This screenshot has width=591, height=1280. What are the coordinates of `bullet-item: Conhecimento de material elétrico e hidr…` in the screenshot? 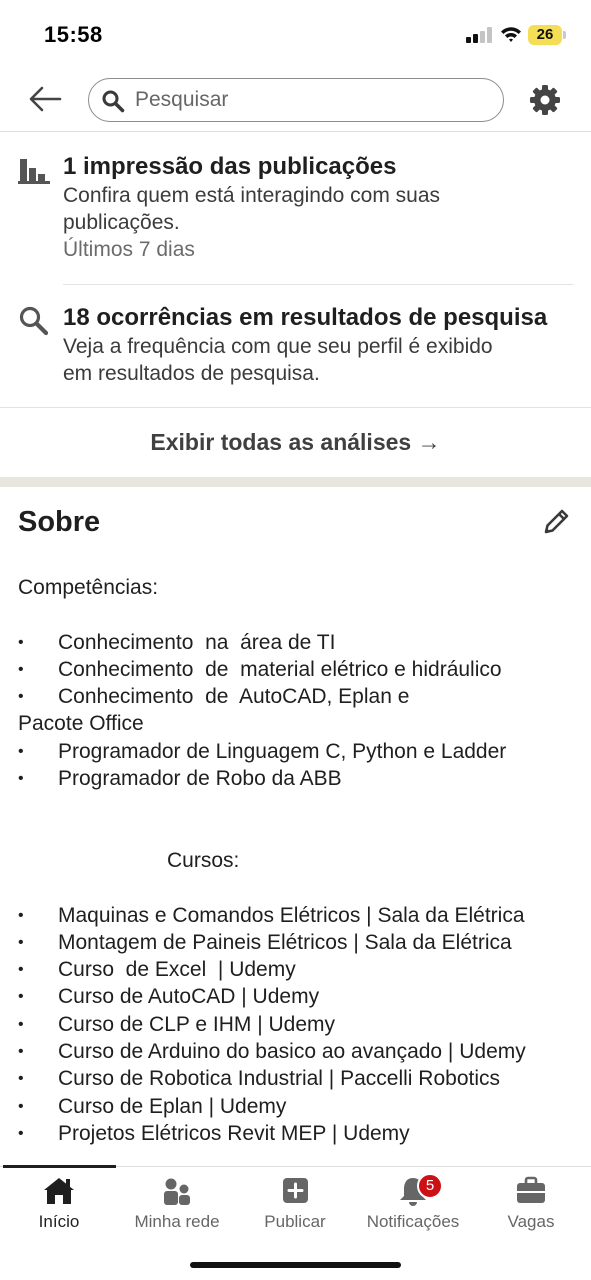 It's located at (303, 670).